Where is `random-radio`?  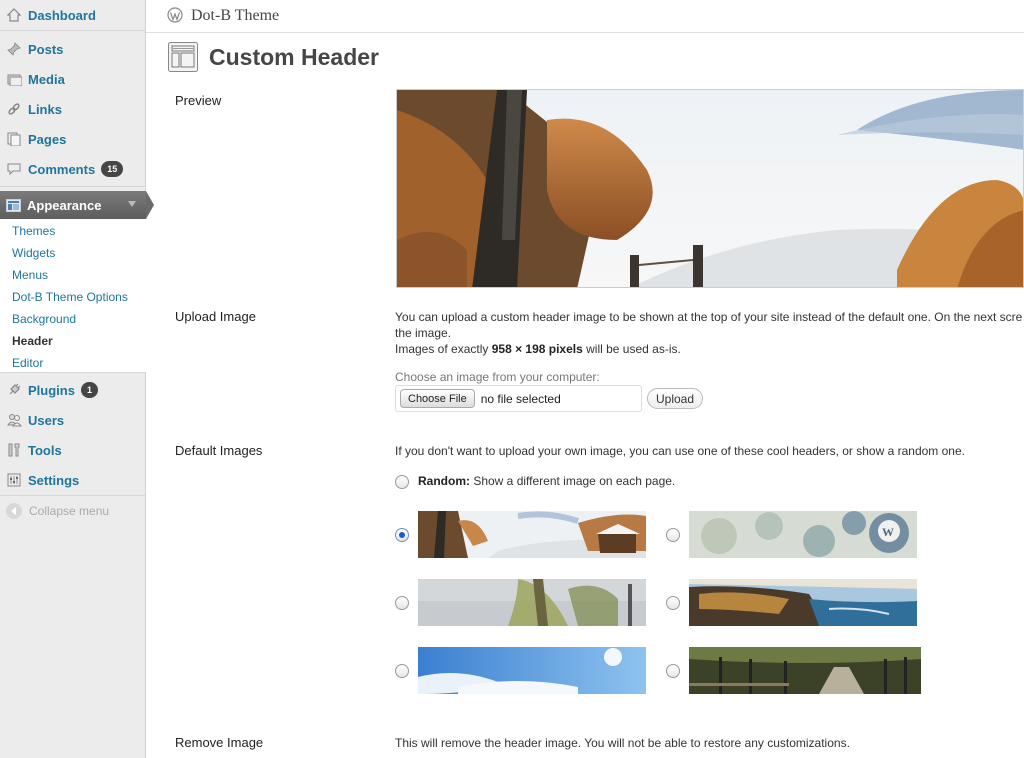
random-radio is located at coordinates (402, 482).